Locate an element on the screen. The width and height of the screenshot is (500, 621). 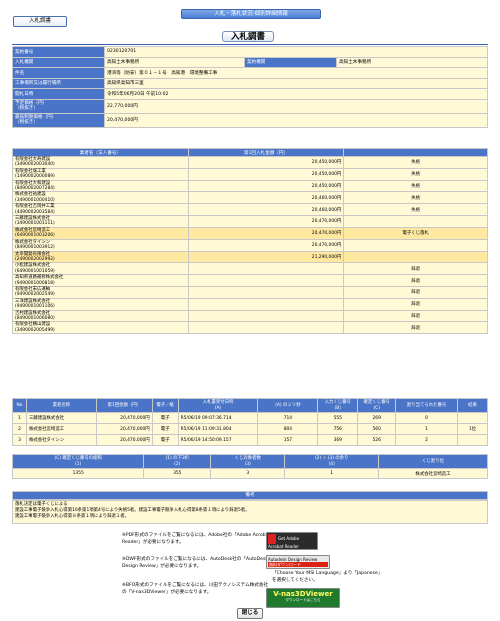
bidder-corp-number: (9490002002549) is located at coordinates (35, 295).